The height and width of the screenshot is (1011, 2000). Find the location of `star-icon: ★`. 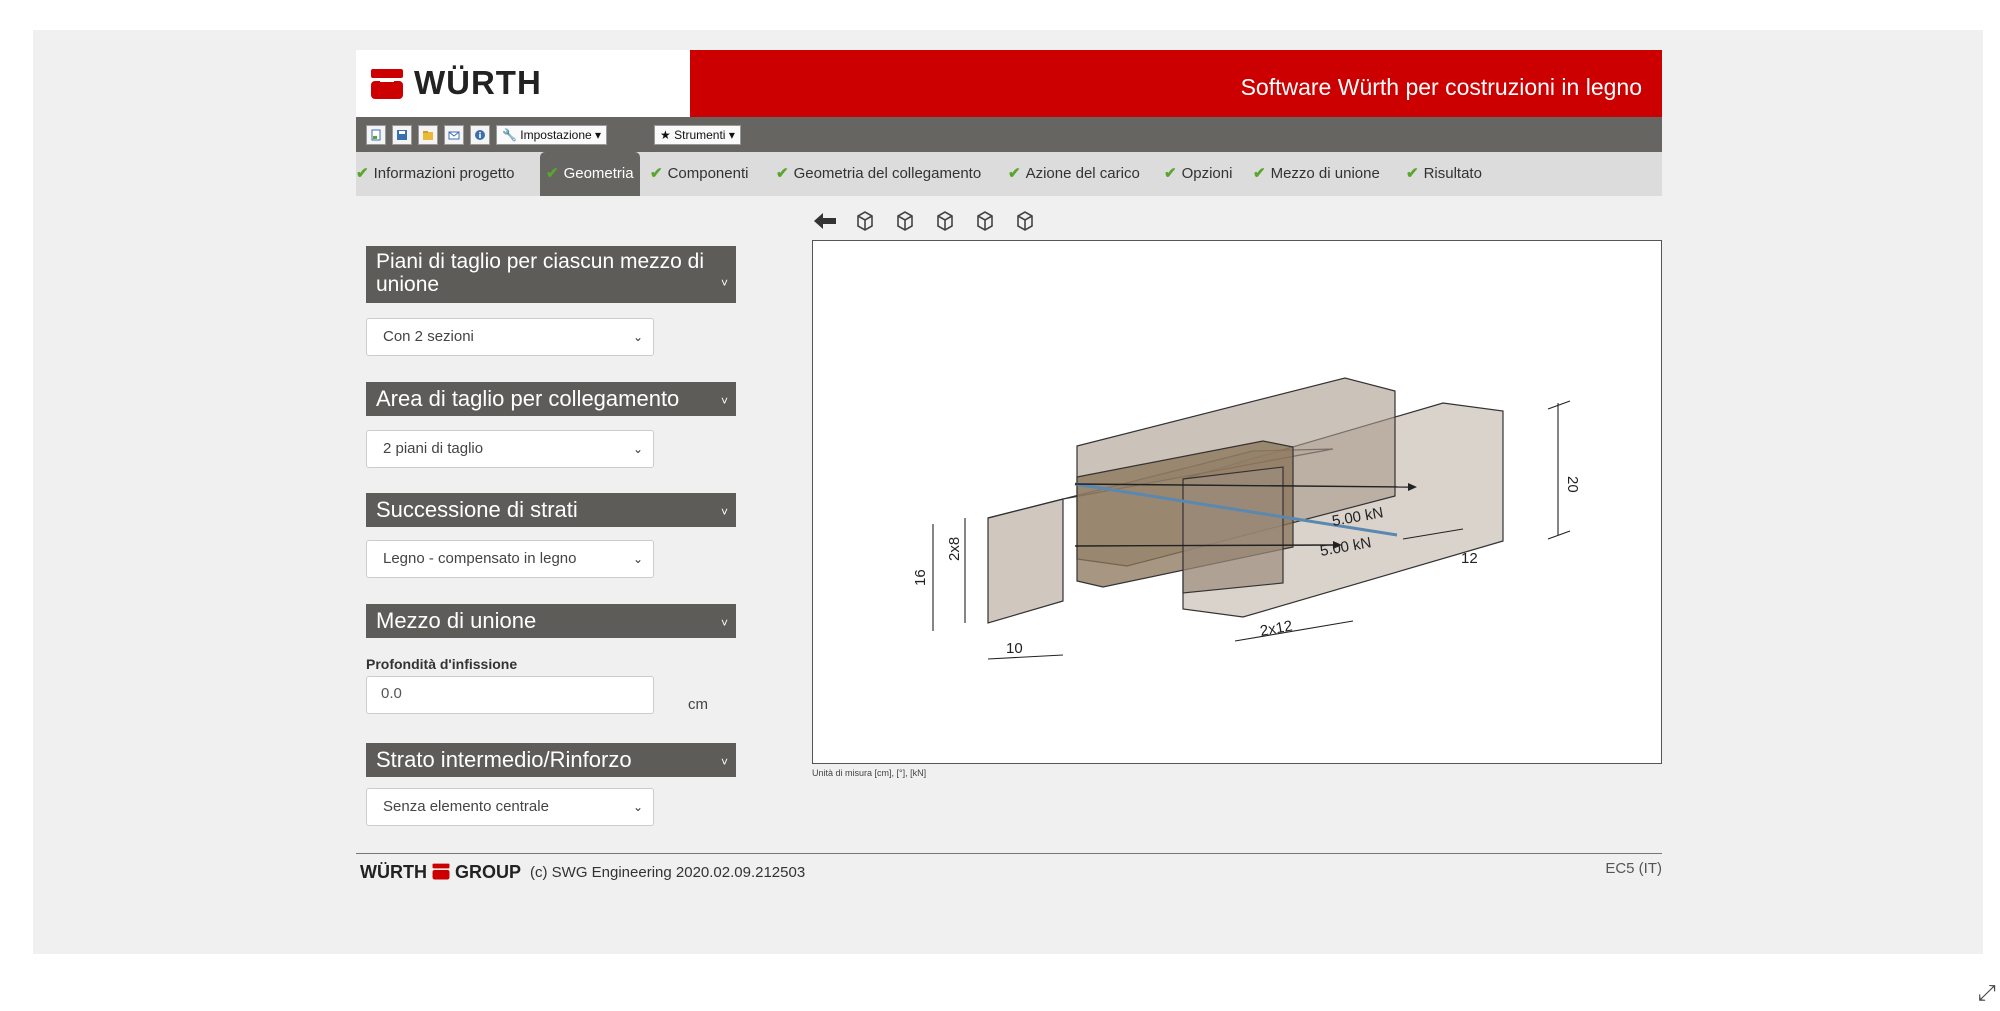

star-icon: ★ is located at coordinates (665, 135).